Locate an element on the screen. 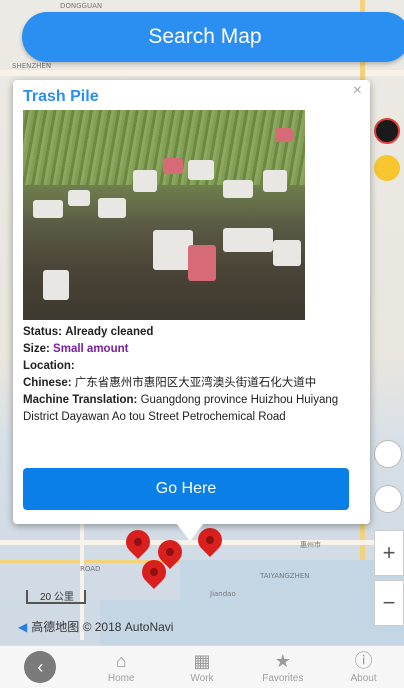 The image size is (404, 688). nav-favorites-label: Favorites is located at coordinates (283, 678).